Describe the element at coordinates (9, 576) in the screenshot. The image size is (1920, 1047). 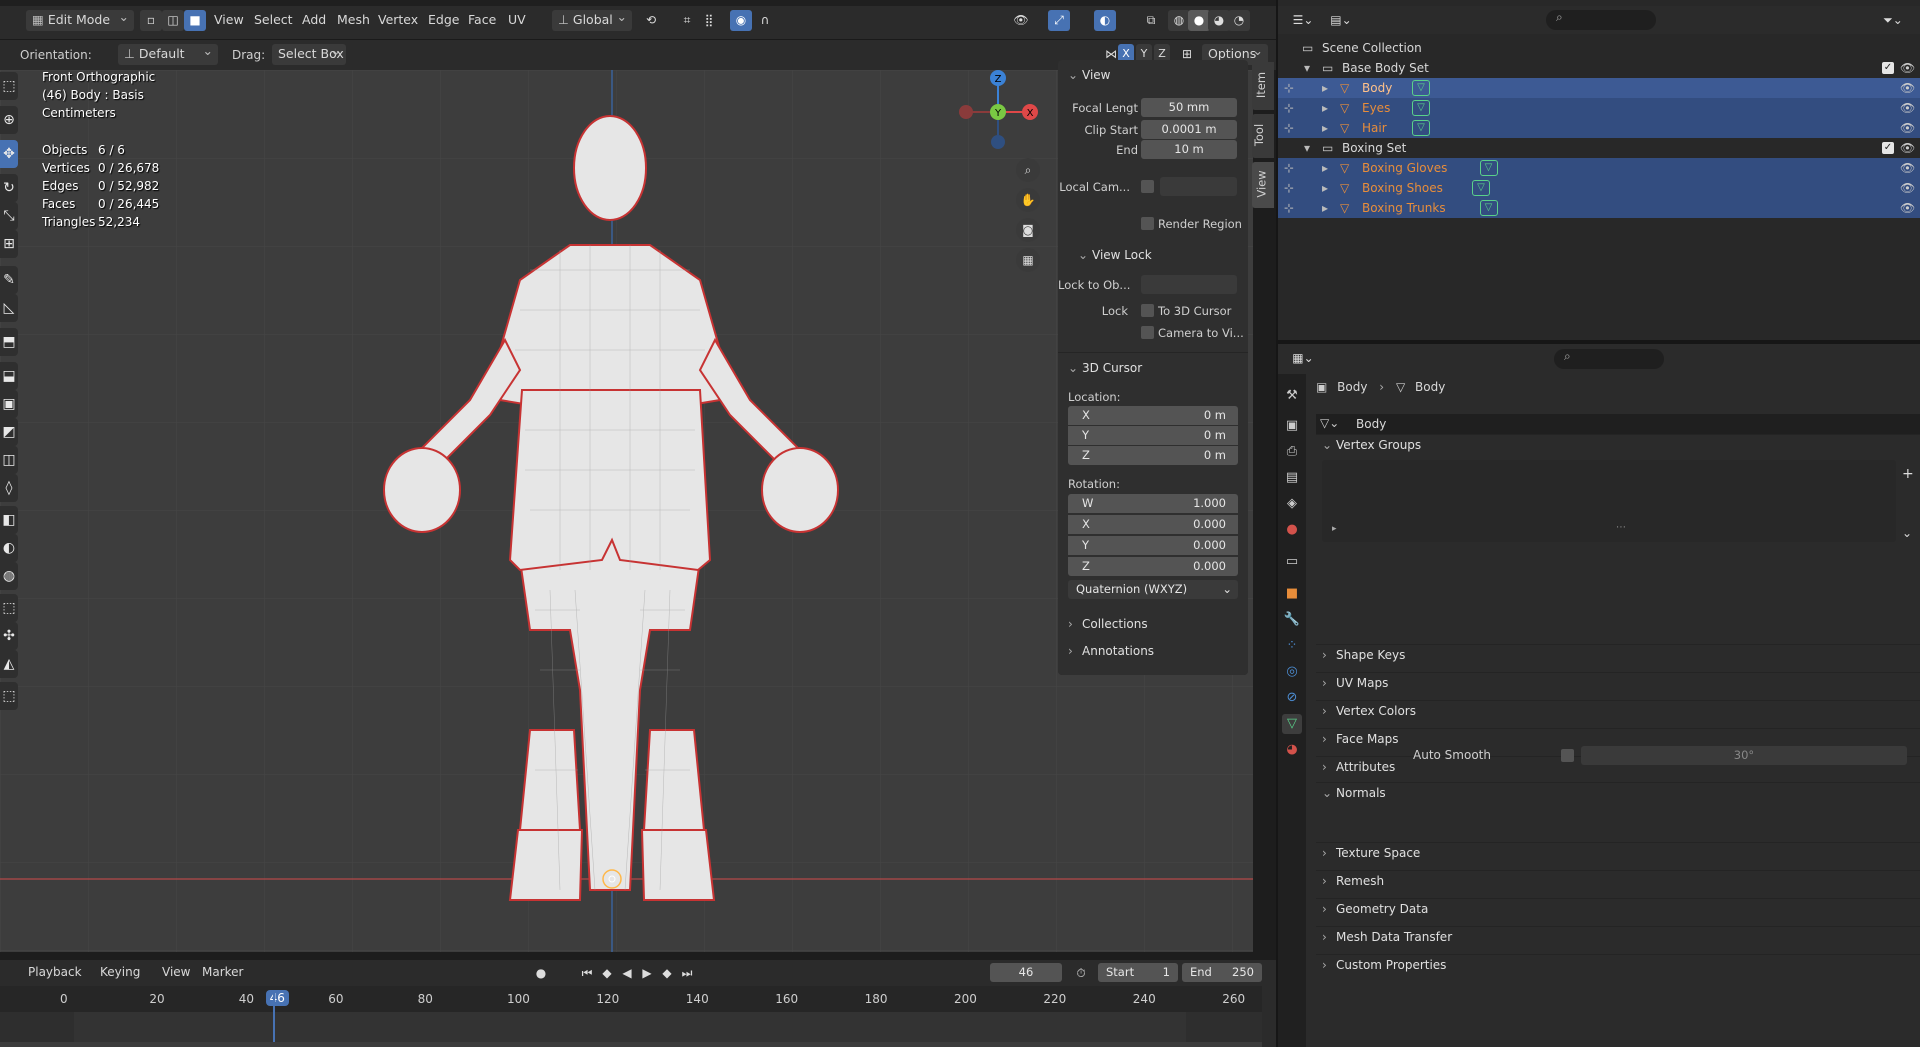
I see `smooth-tool-icon: ◍` at that location.